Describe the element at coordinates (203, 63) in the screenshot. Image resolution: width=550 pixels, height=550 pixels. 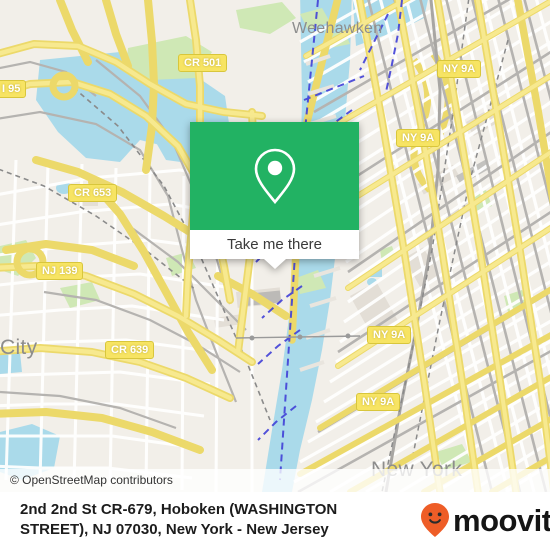
I see `road-shield-cr501: CR 501` at that location.